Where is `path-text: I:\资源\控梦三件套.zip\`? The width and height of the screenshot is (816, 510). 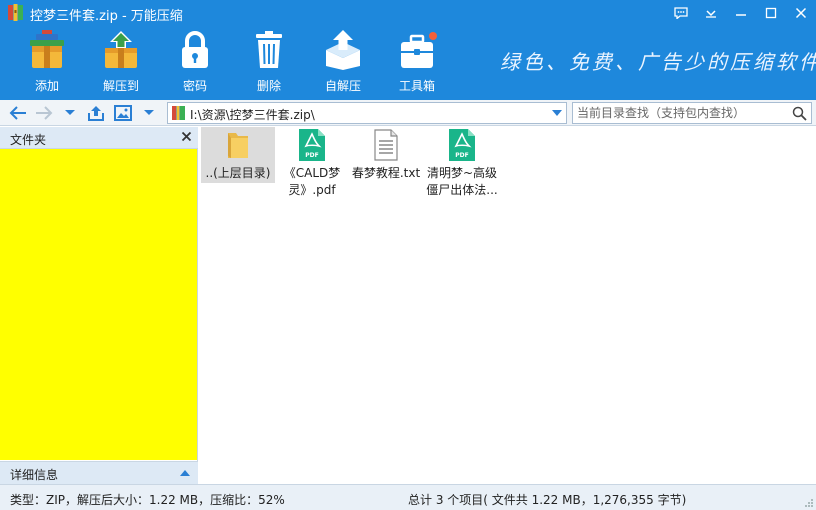
path-text: I:\资源\控梦三件套.zip\ is located at coordinates (252, 115).